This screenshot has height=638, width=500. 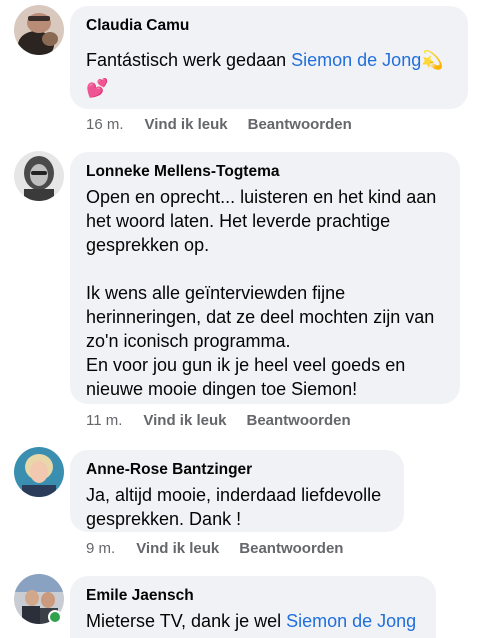 What do you see at coordinates (104, 421) in the screenshot?
I see `comment-timestamp: 11 m.` at bounding box center [104, 421].